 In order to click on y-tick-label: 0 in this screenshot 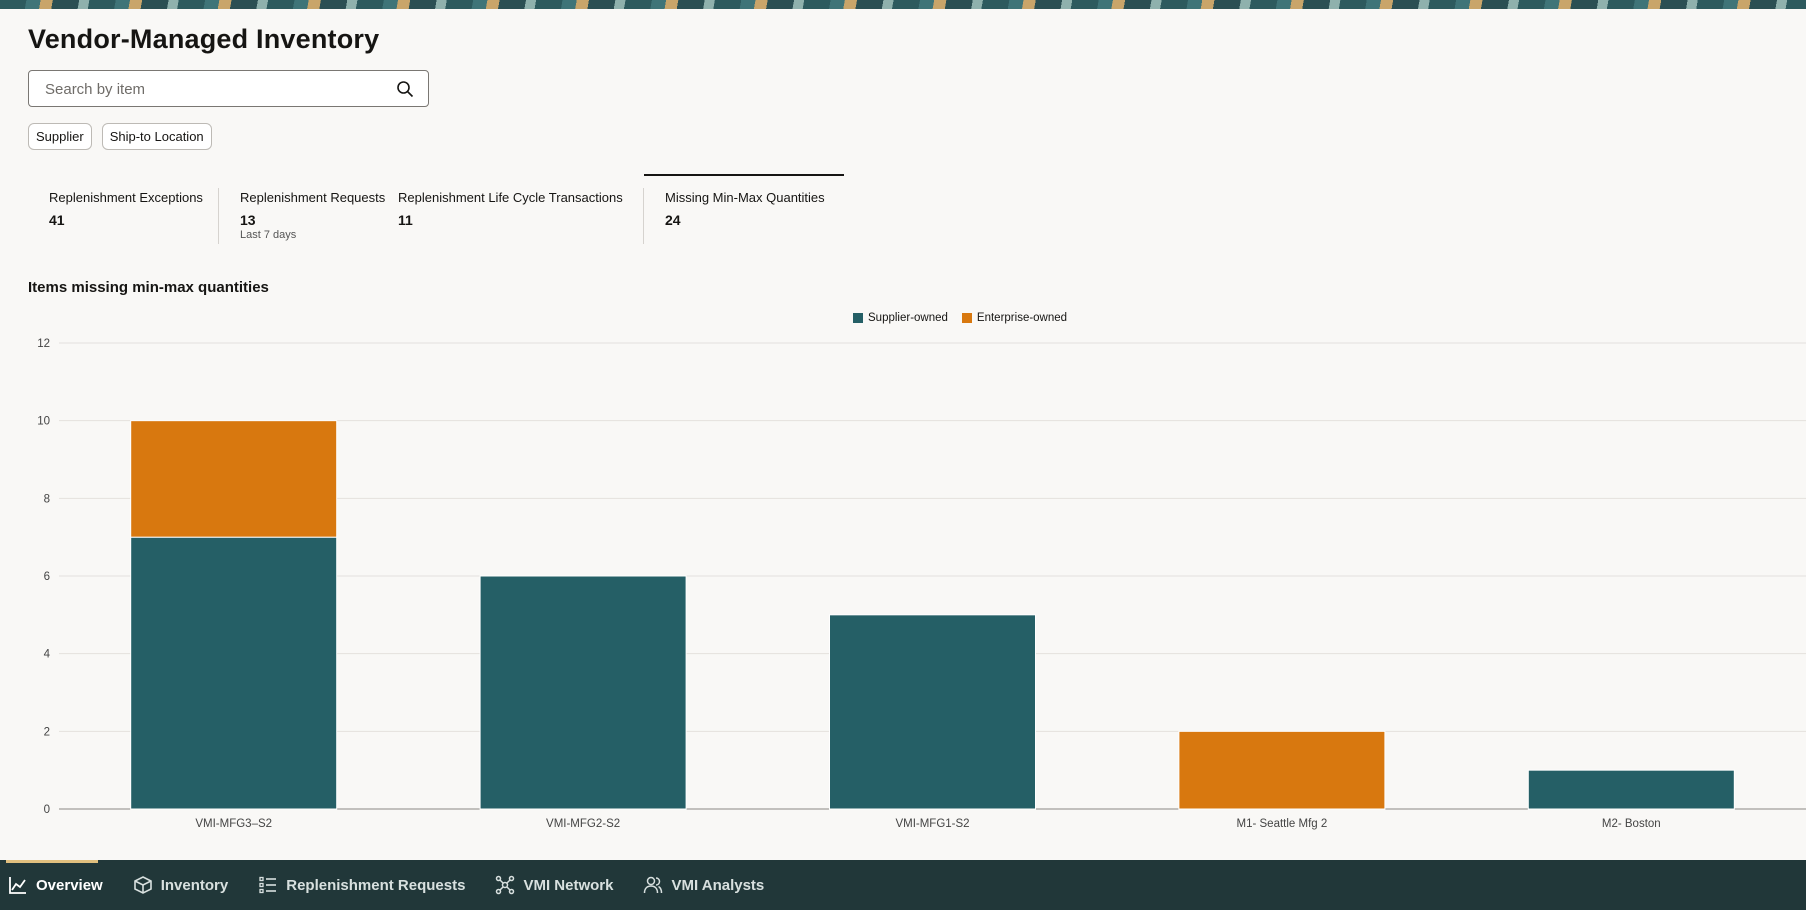, I will do `click(47, 810)`.